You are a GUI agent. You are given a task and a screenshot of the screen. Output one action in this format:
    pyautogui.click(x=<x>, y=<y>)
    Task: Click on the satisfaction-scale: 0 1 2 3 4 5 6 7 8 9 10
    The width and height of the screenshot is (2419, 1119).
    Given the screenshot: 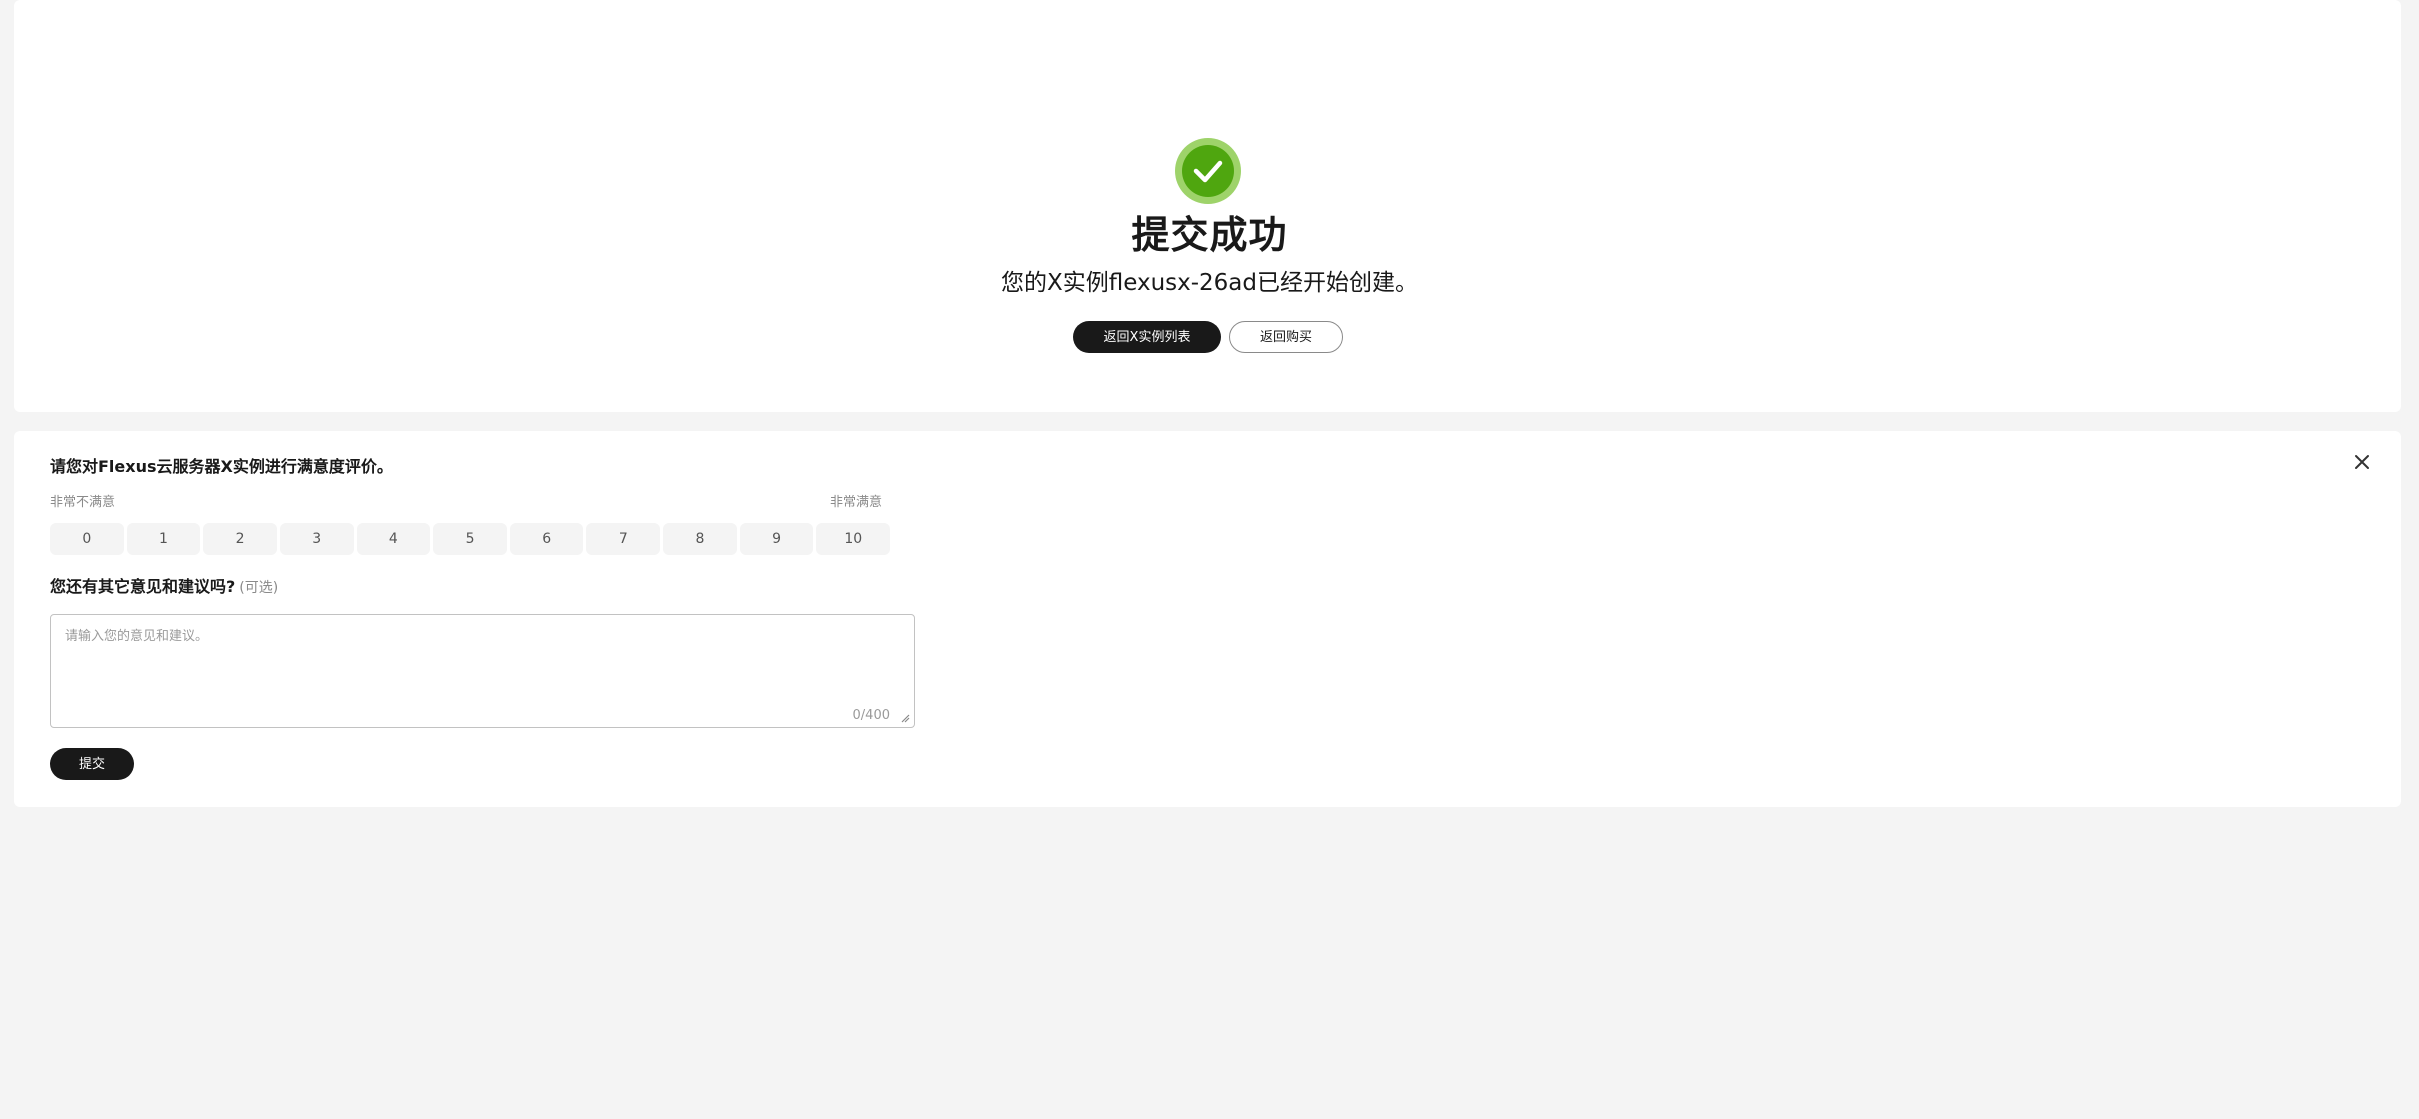 What is the action you would take?
    pyautogui.click(x=470, y=539)
    